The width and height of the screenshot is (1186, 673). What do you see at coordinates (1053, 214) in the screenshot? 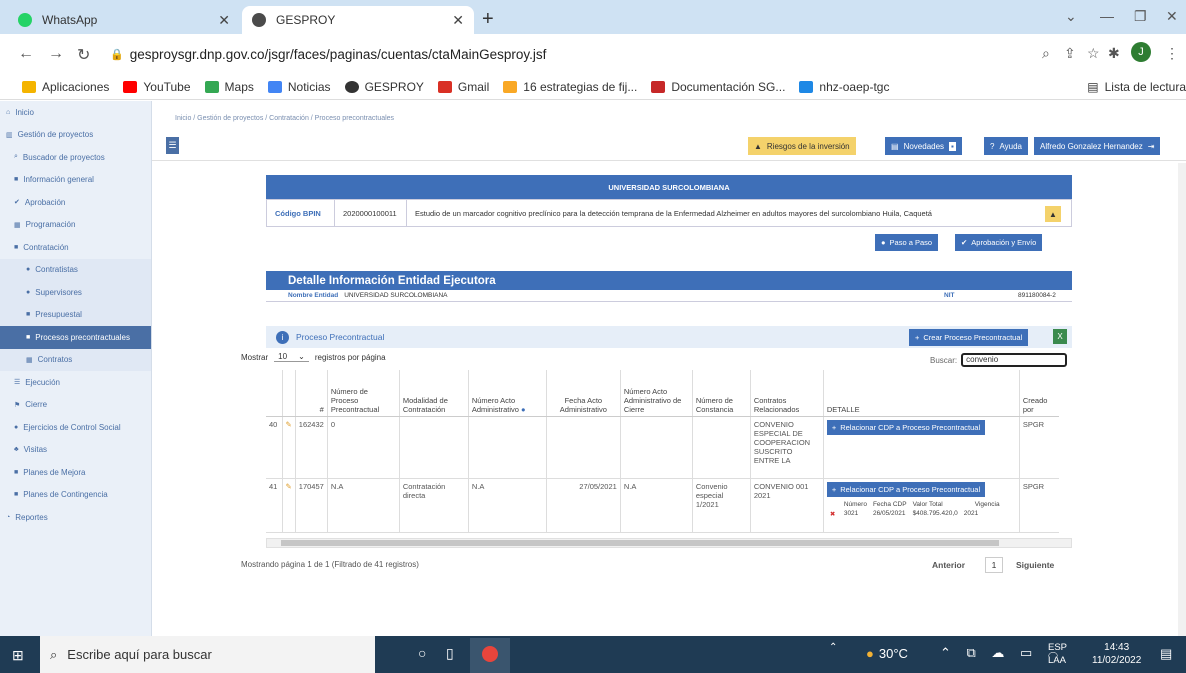
I see `bell-alert-icon: ▲` at bounding box center [1053, 214].